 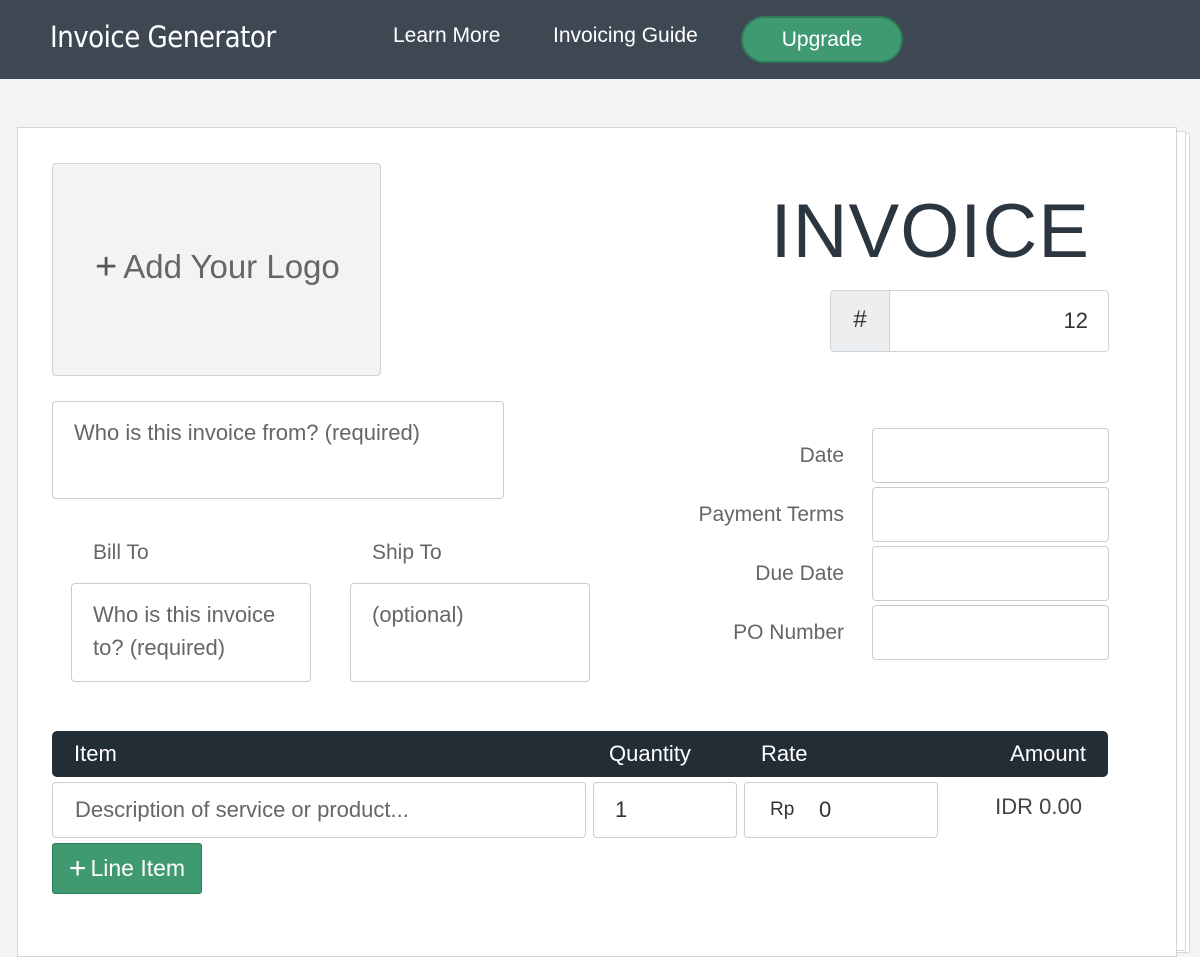 I want to click on bill-to-field: Who is this invoice to? (required), so click(x=191, y=632).